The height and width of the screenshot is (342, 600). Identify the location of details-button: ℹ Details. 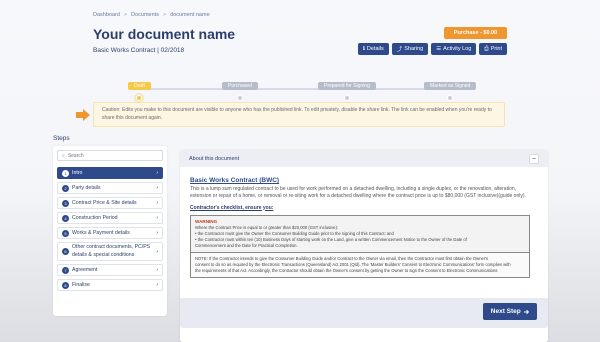
(373, 49).